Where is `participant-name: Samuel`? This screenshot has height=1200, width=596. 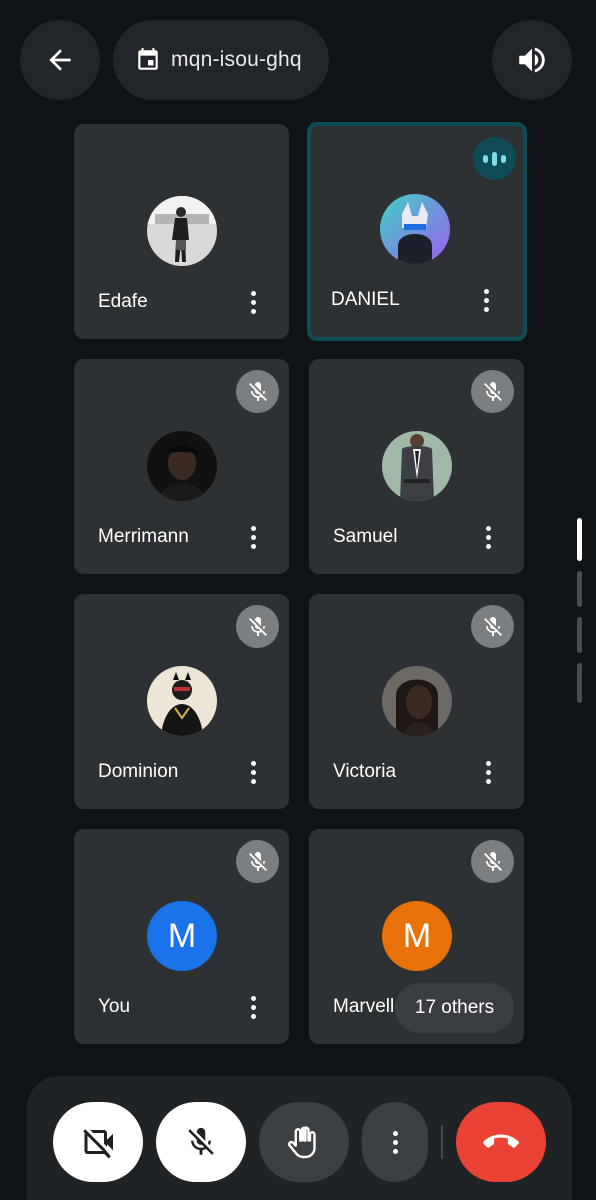 participant-name: Samuel is located at coordinates (365, 536).